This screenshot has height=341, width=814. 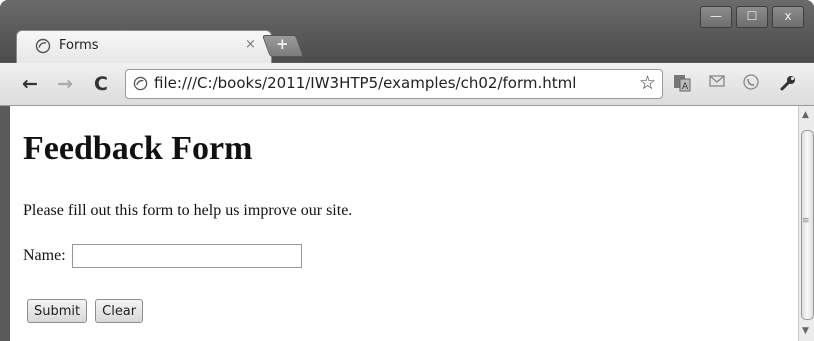 What do you see at coordinates (788, 17) in the screenshot?
I see `close-window-button: x` at bounding box center [788, 17].